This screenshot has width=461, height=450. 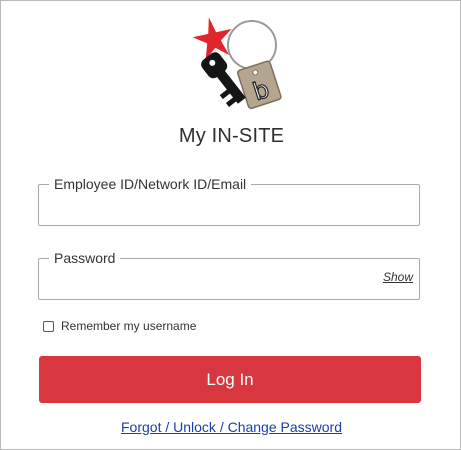 I want to click on password-label: Password, so click(x=85, y=258).